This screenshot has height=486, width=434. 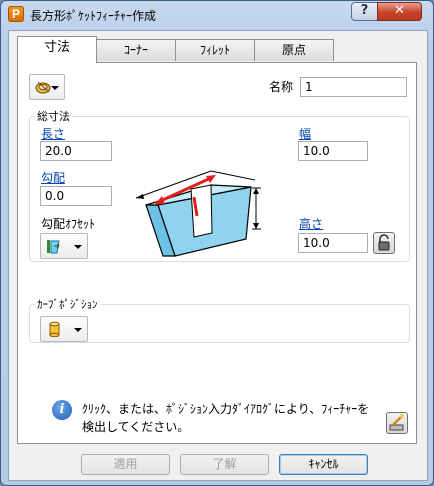 I want to click on window-title: 長方形ﾎﾟｹｯﾄﾌｨｰﾁｬｰ作成, so click(x=93, y=16).